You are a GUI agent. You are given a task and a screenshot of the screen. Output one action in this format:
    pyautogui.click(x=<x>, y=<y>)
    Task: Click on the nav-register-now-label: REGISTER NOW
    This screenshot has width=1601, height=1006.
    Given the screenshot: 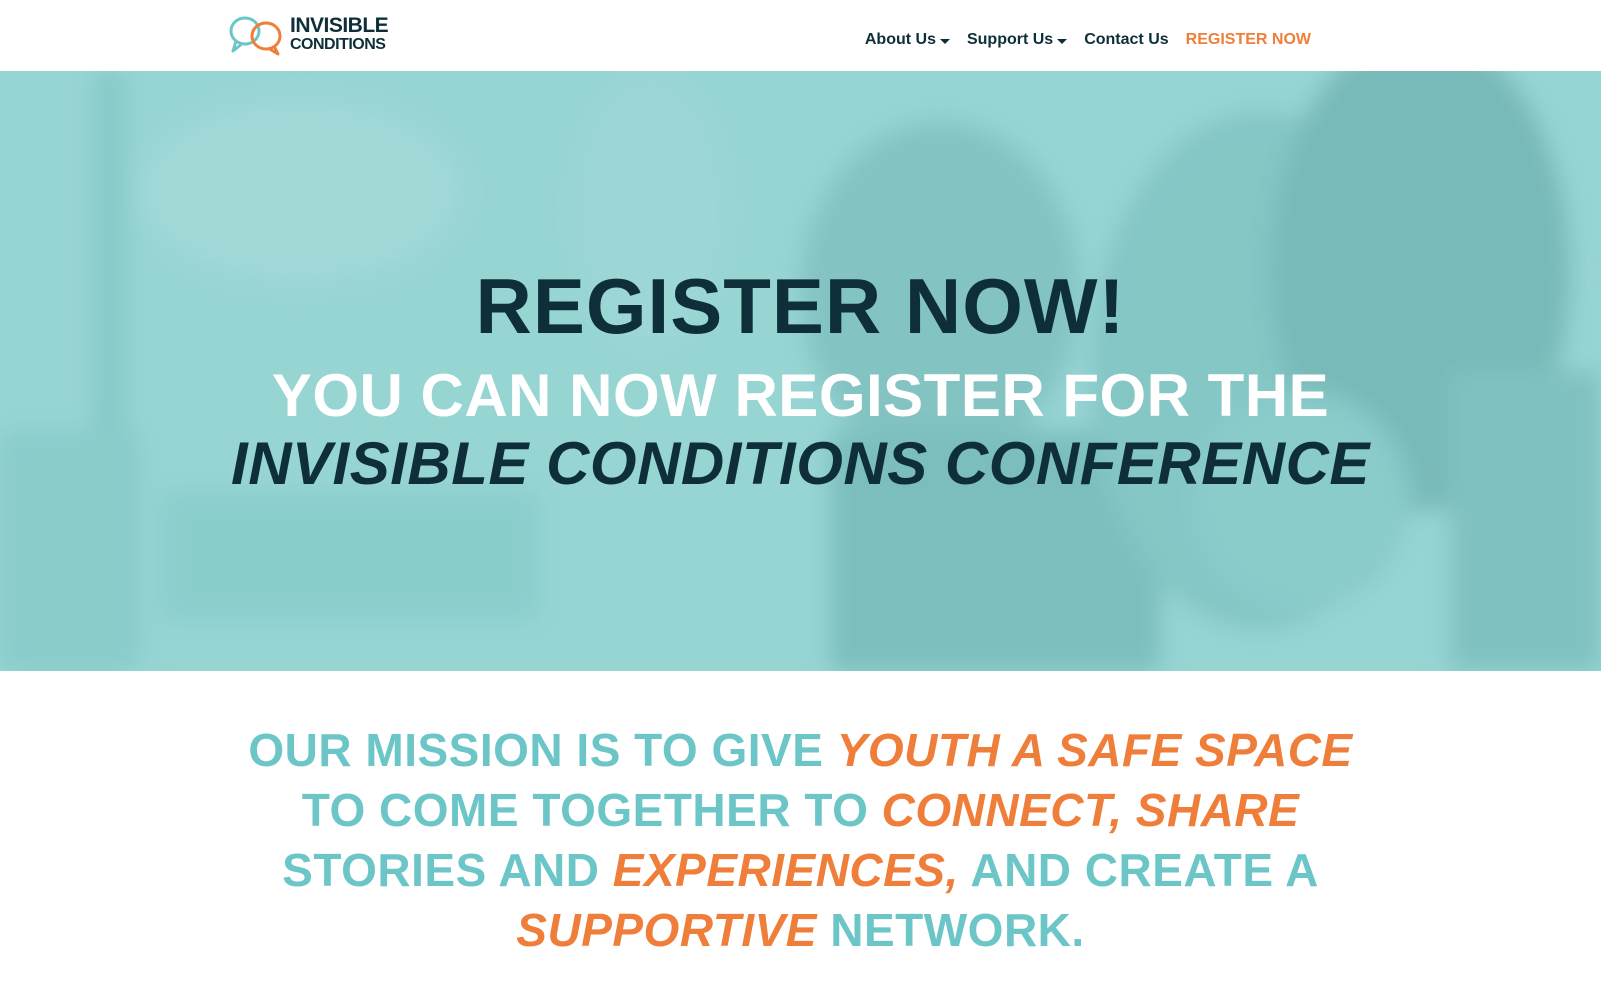 What is the action you would take?
    pyautogui.click(x=1248, y=39)
    